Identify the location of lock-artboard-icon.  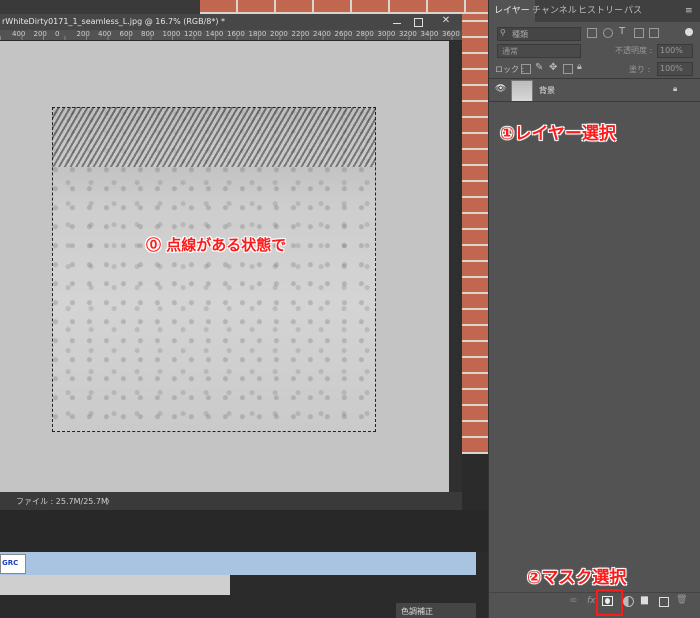
(568, 69).